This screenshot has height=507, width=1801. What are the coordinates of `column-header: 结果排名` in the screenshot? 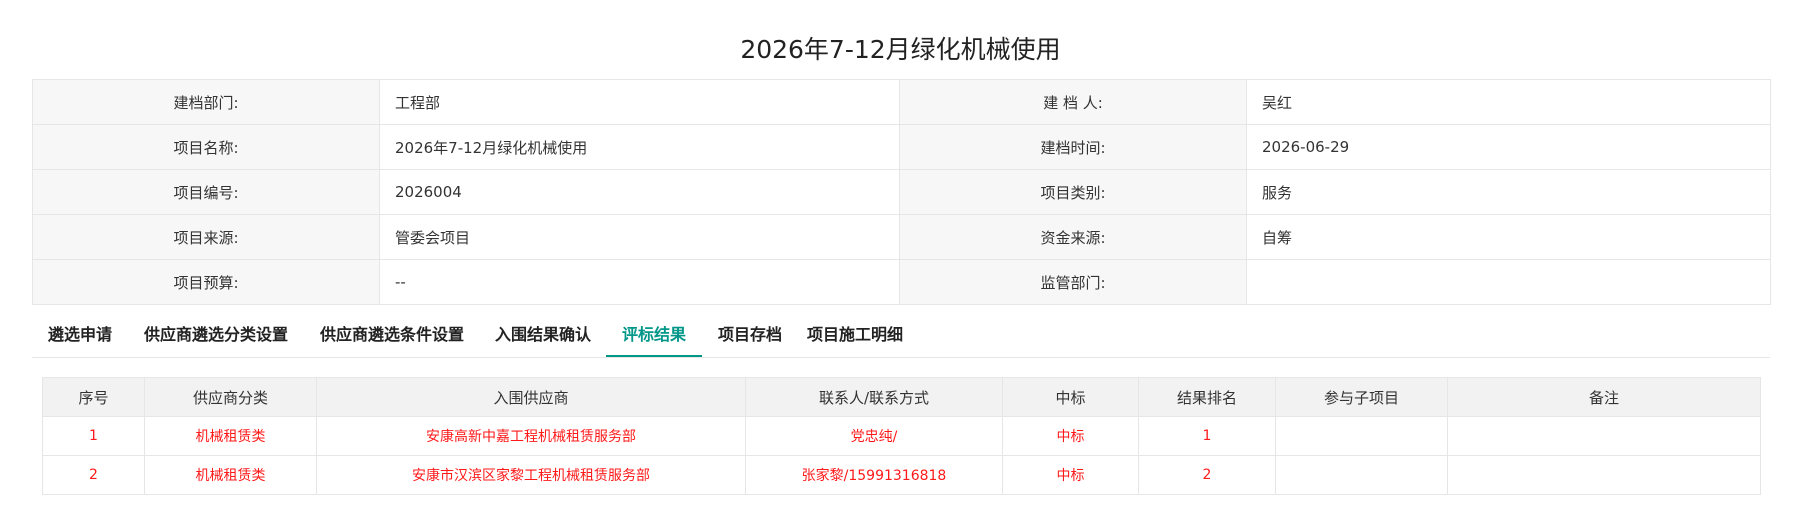 It's located at (1207, 397).